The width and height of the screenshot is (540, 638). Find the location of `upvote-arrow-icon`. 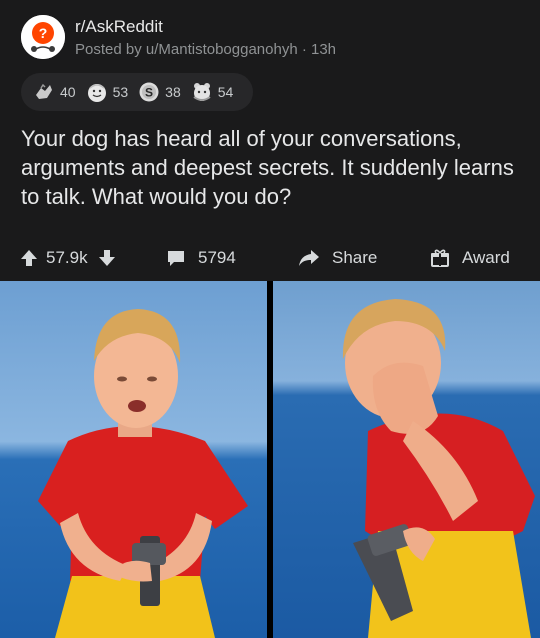

upvote-arrow-icon is located at coordinates (29, 258).